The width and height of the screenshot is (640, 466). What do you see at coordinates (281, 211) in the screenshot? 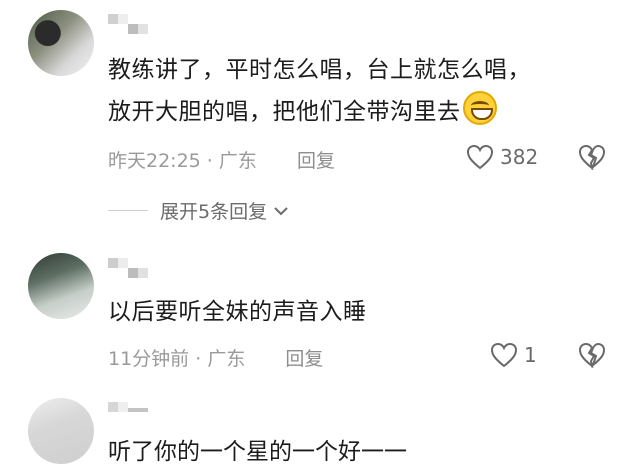
I see `chevron-down-icon` at bounding box center [281, 211].